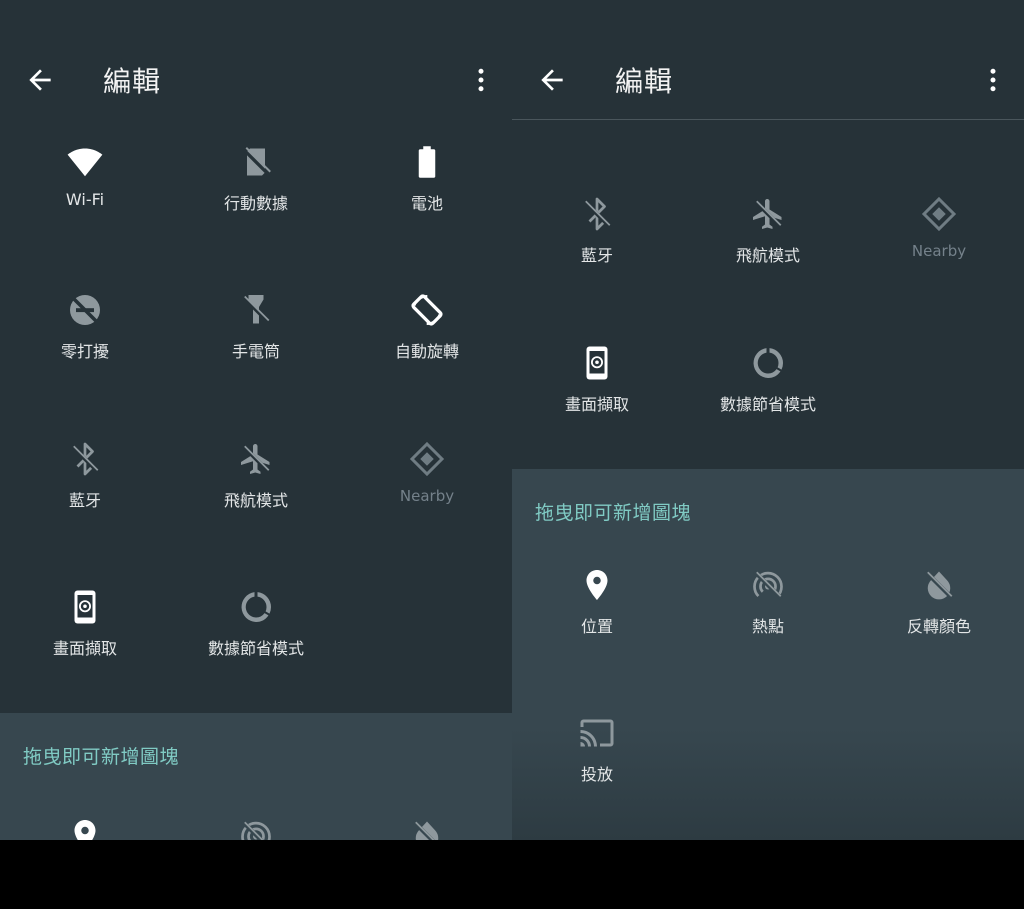 Image resolution: width=1024 pixels, height=909 pixels. I want to click on available-tiles-area: 拖曳即可新增圖塊, so click(256, 776).